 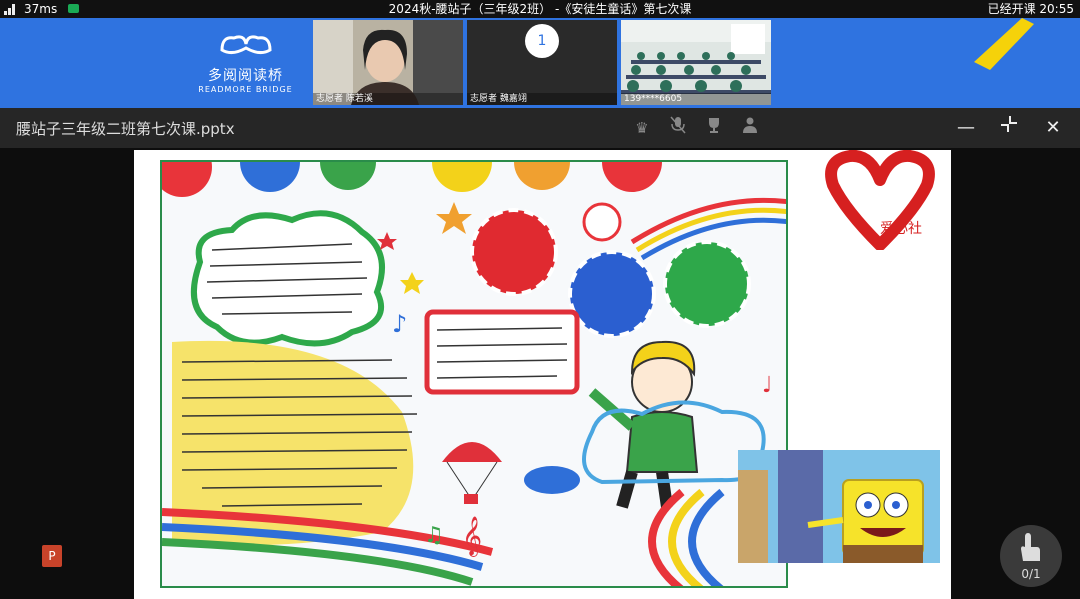 I want to click on brand-logo: 多阅阅读桥 READMORE BRIDGE, so click(x=245, y=65).